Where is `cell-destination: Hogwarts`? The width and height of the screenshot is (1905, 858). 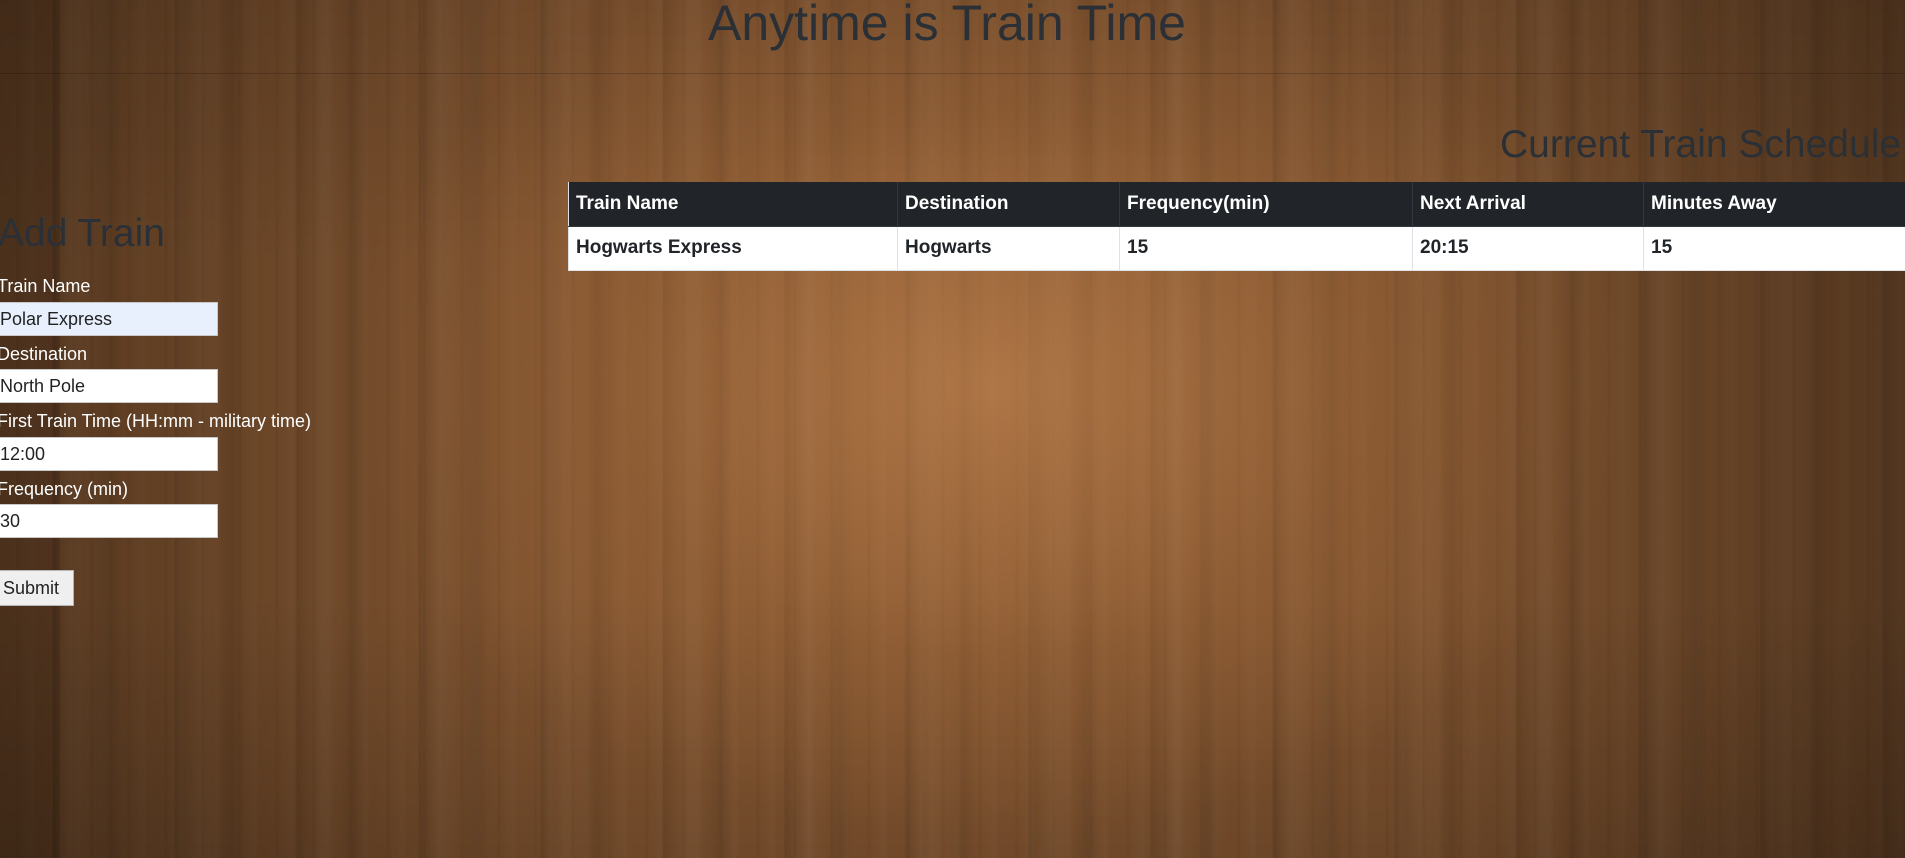
cell-destination: Hogwarts is located at coordinates (1008, 248).